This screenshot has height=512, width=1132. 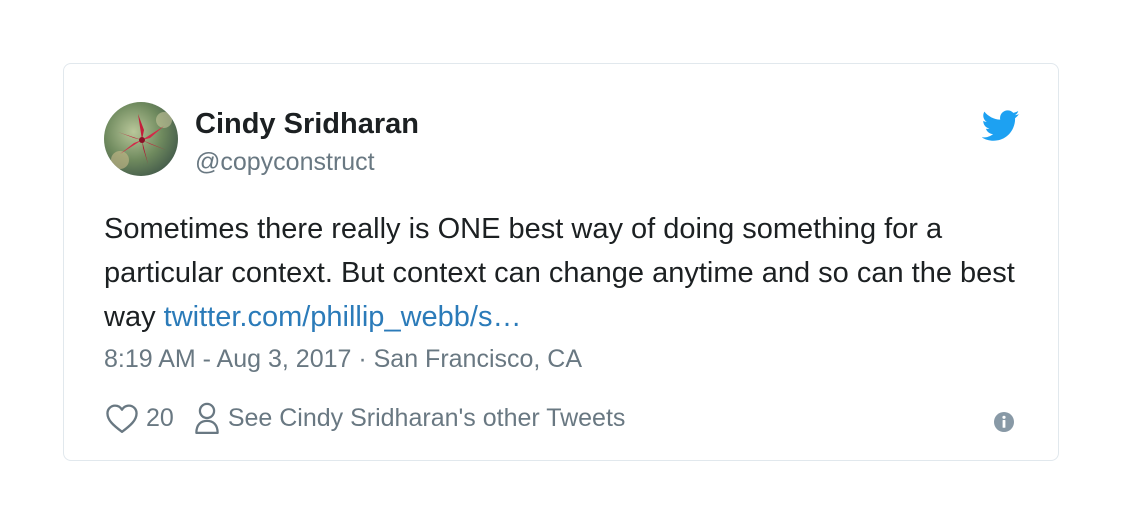 I want to click on tweet-location: San Francisco, CA, so click(x=478, y=359).